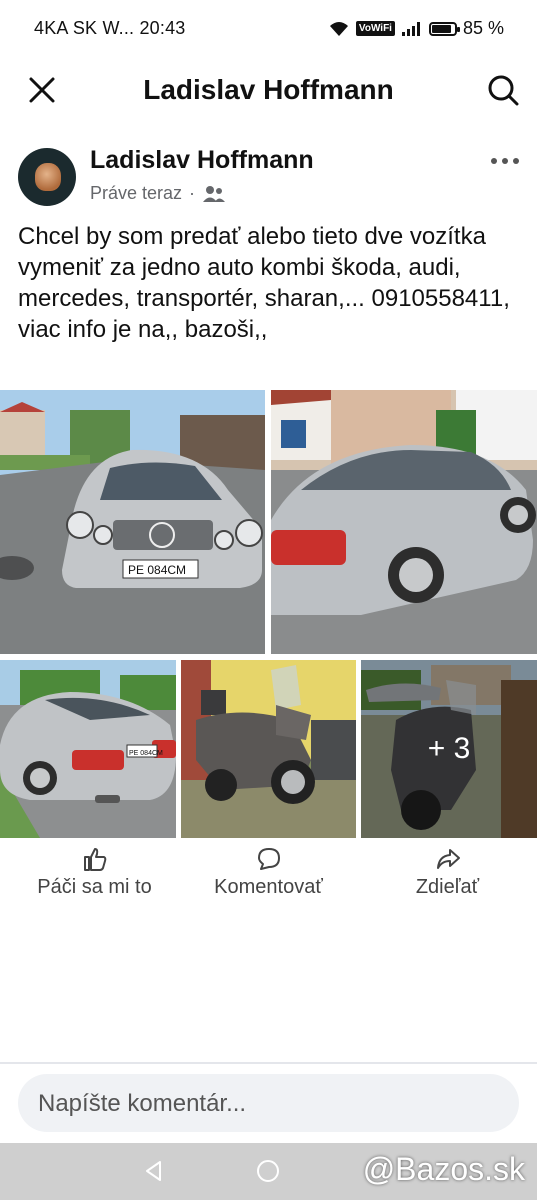 This screenshot has width=537, height=1200. What do you see at coordinates (448, 859) in the screenshot?
I see `share-icon` at bounding box center [448, 859].